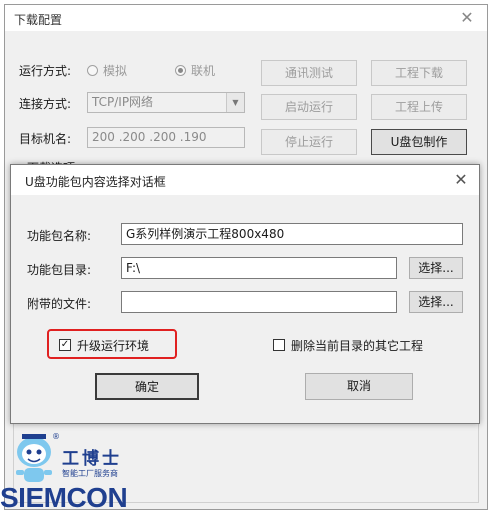 The image size is (496, 514). What do you see at coordinates (166, 102) in the screenshot?
I see `connect-select: TCP/IP网络 ▼` at bounding box center [166, 102].